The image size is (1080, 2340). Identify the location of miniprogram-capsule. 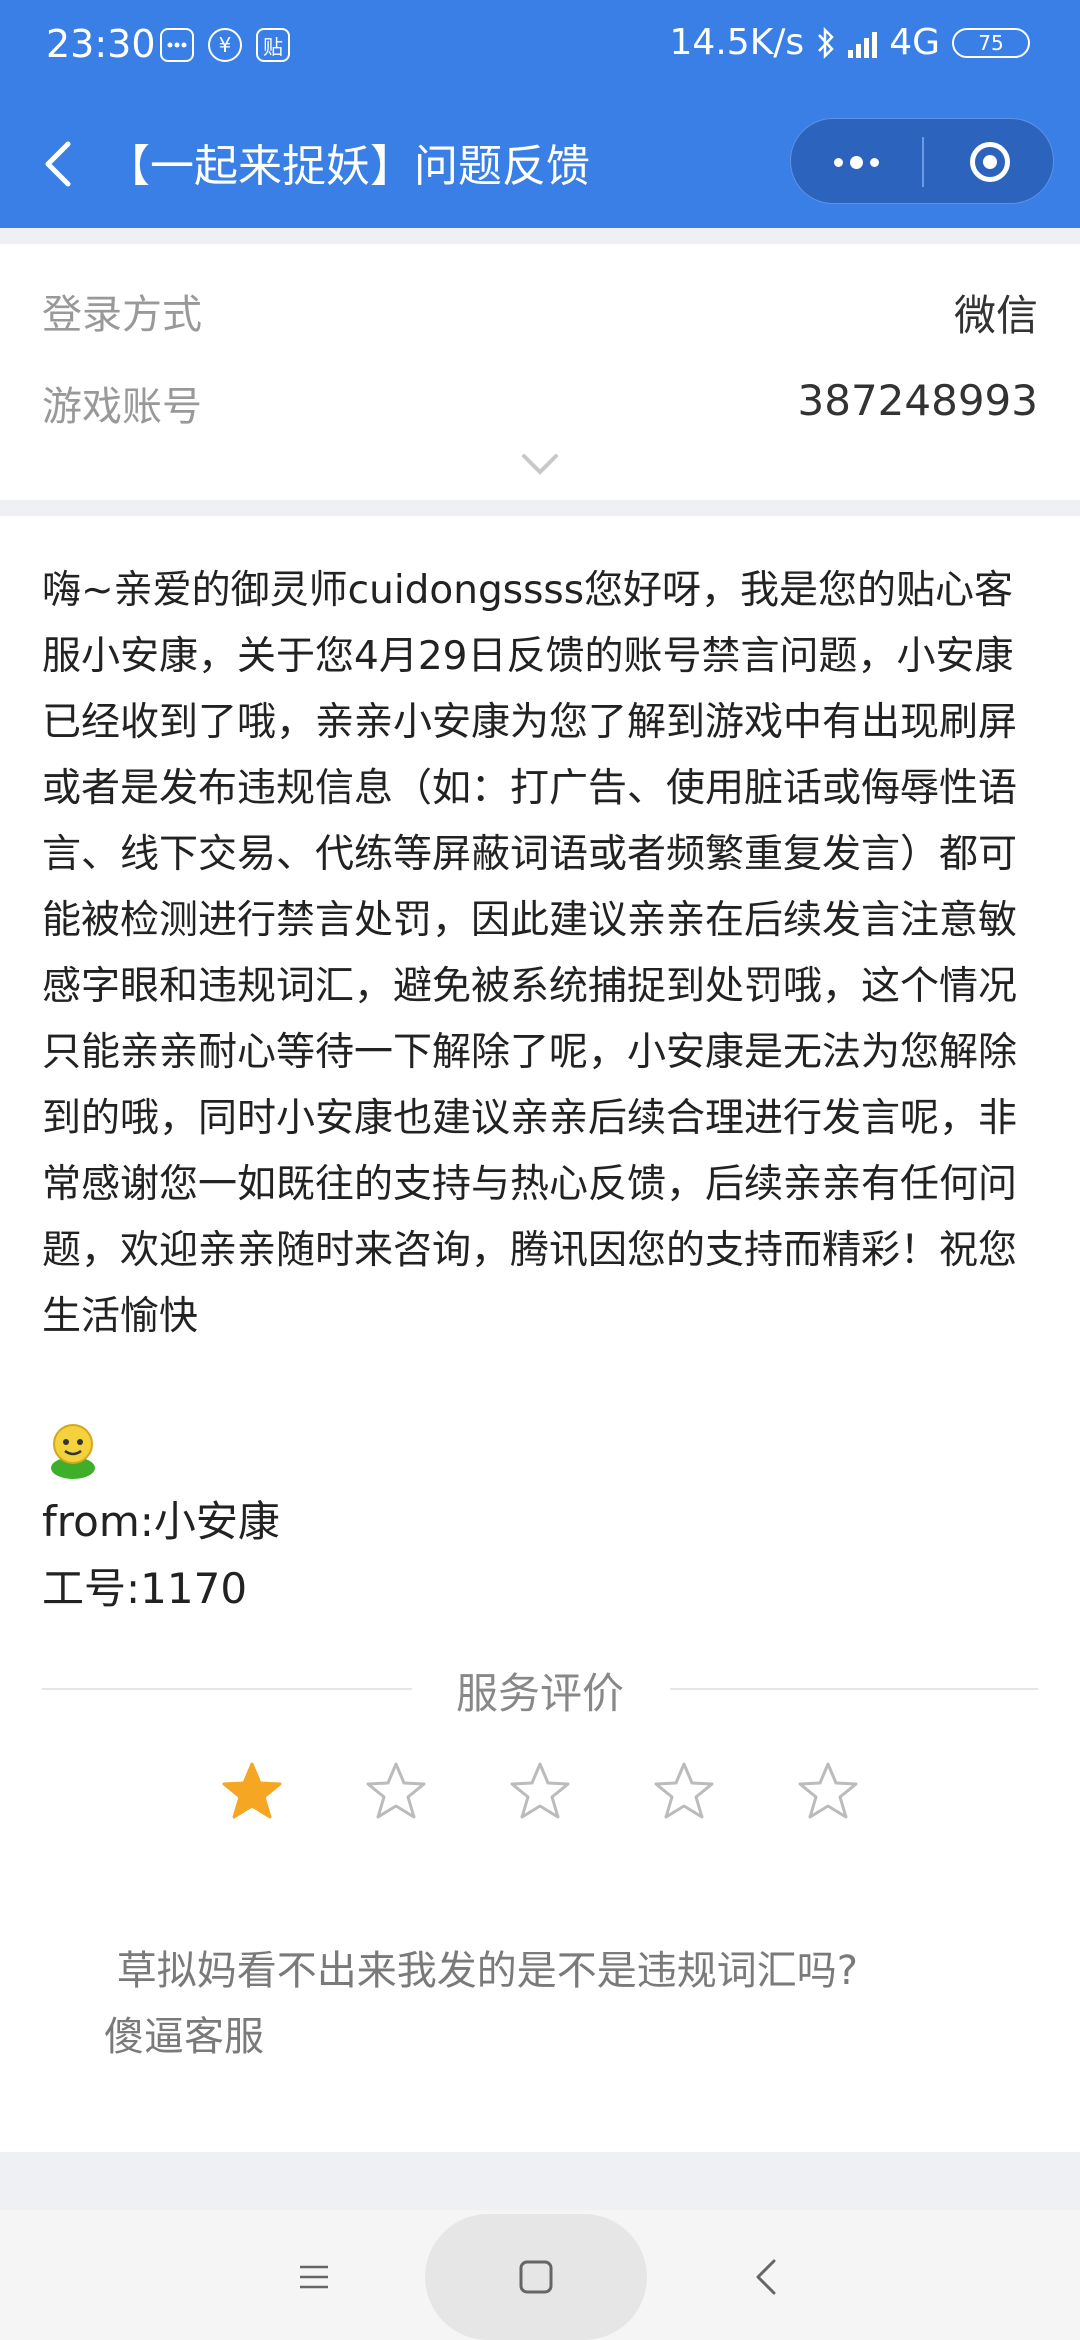
(922, 161).